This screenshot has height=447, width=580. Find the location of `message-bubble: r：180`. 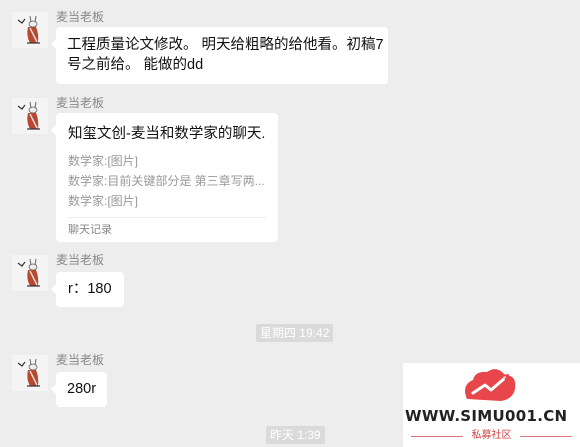

message-bubble: r：180 is located at coordinates (87, 289).